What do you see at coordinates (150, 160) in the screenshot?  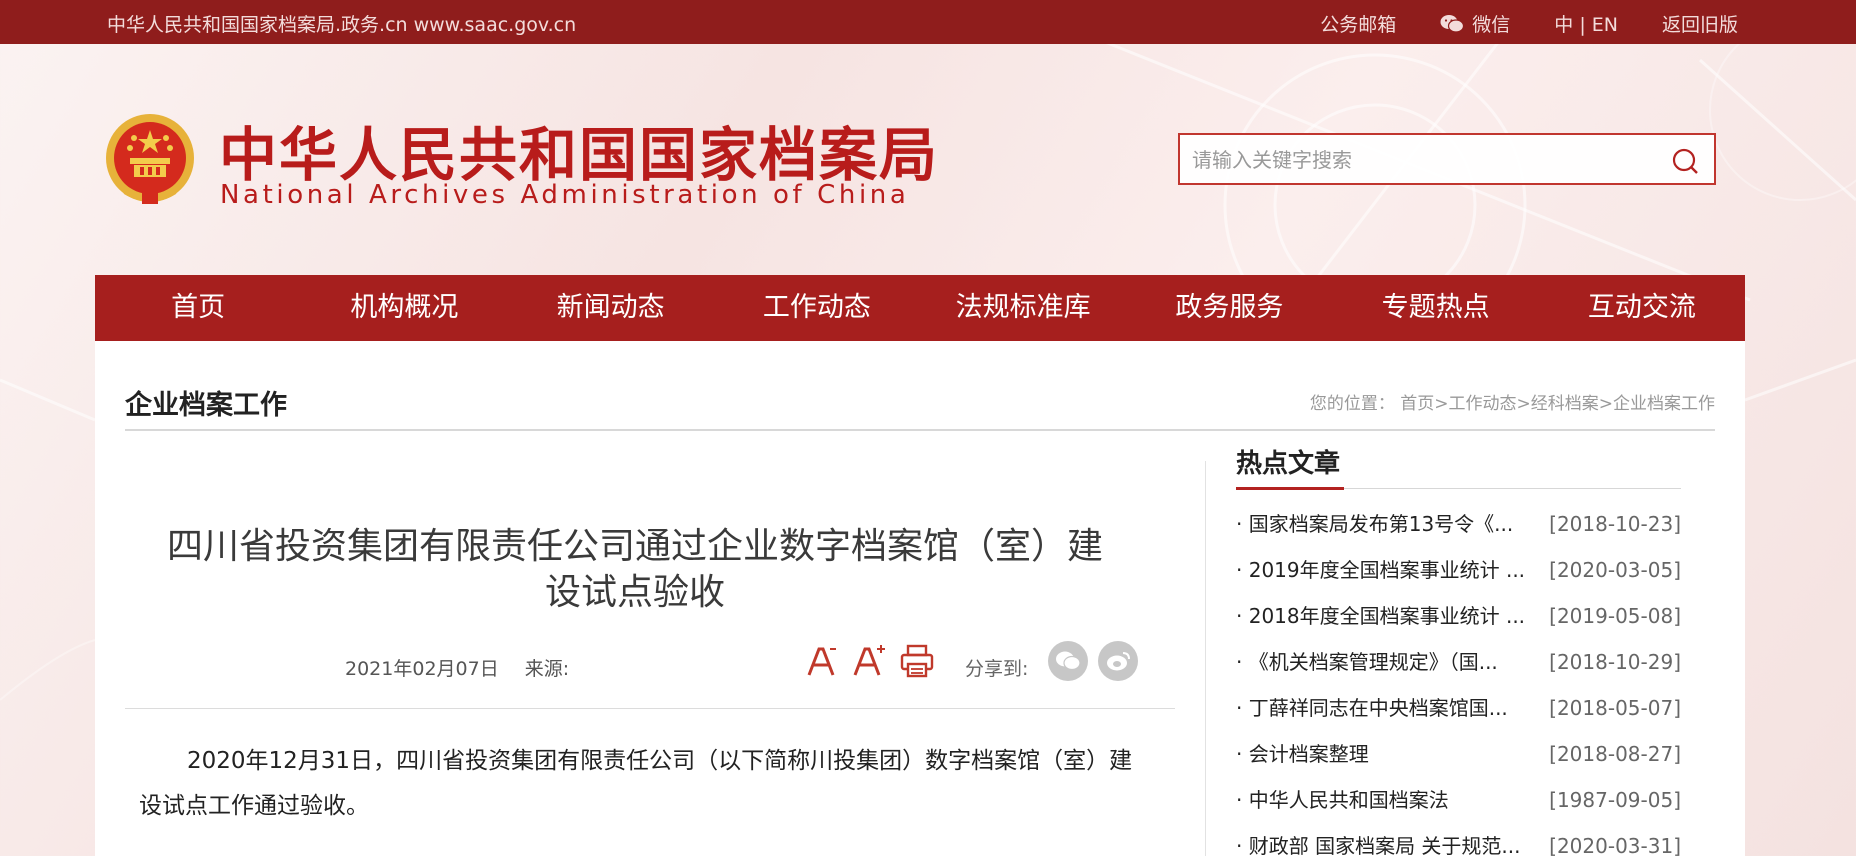 I see `national-emblem-logo` at bounding box center [150, 160].